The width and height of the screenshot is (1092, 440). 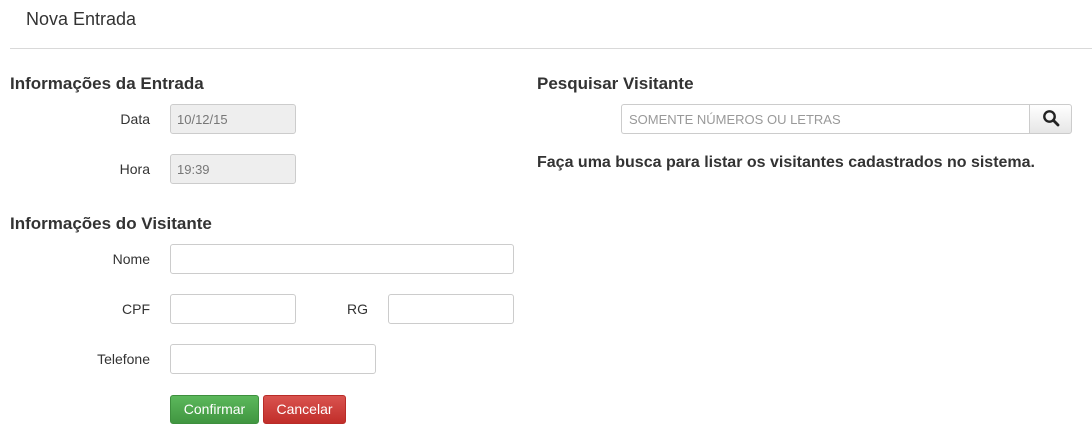 What do you see at coordinates (233, 169) in the screenshot?
I see `hora-field` at bounding box center [233, 169].